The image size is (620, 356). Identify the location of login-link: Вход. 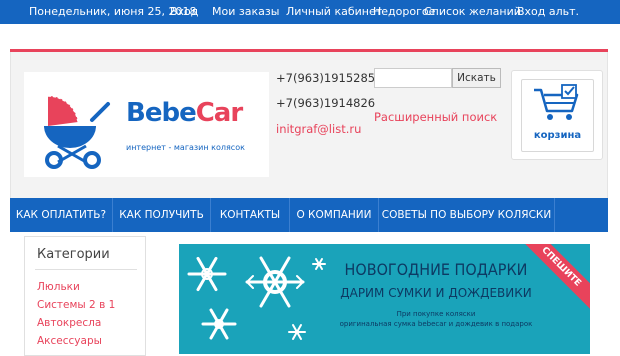
(184, 11).